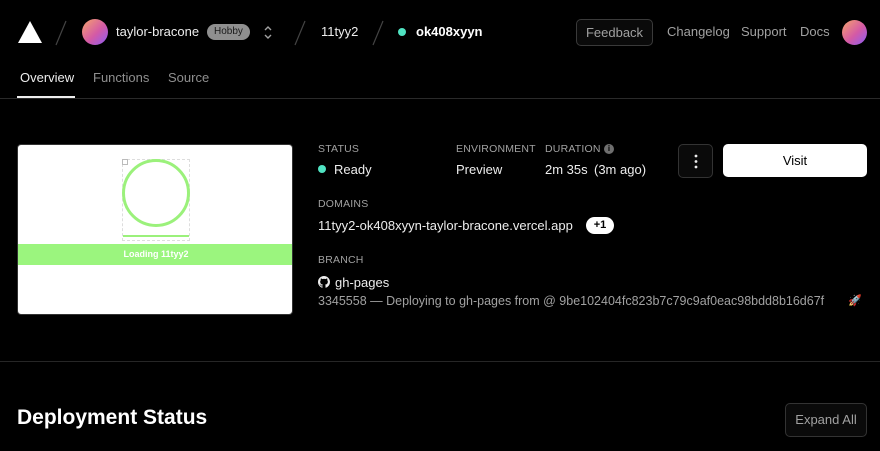 The image size is (880, 451). What do you see at coordinates (854, 32) in the screenshot?
I see `user-avatar` at bounding box center [854, 32].